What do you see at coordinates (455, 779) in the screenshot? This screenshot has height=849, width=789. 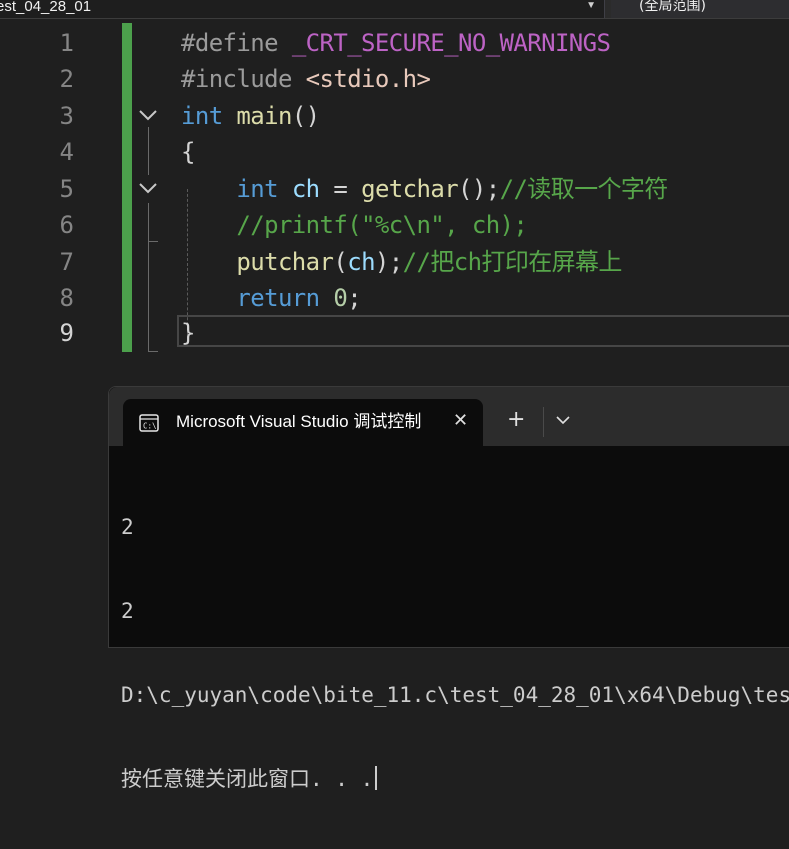 I see `console-prompt-line: 按任意键关闭此窗口. . .` at bounding box center [455, 779].